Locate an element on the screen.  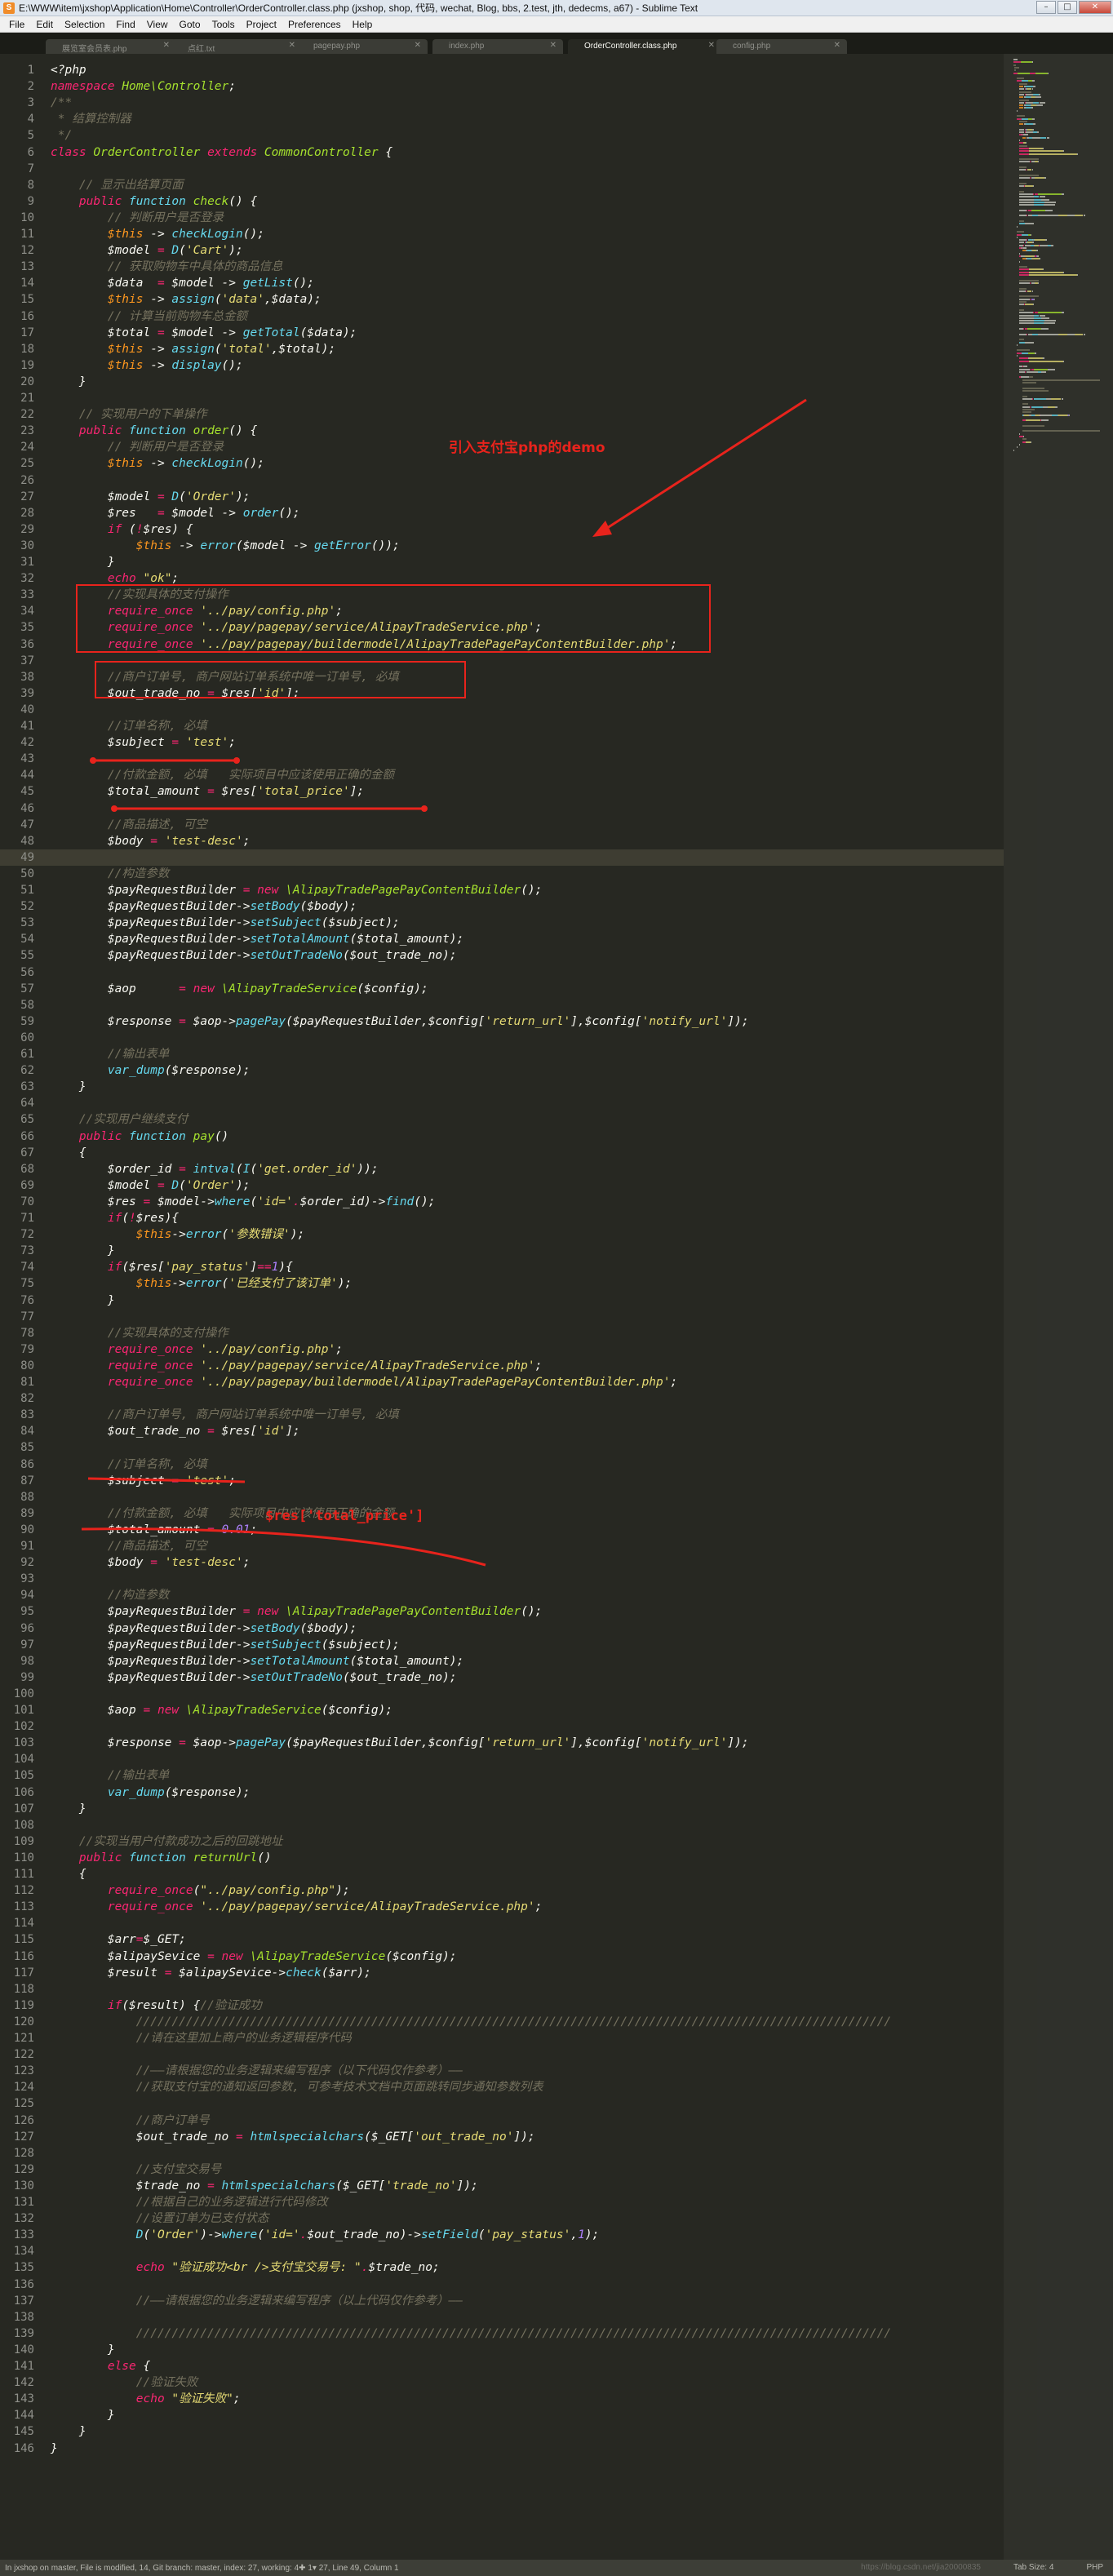
code-line: 32 echo "ok"; is located at coordinates (502, 578).